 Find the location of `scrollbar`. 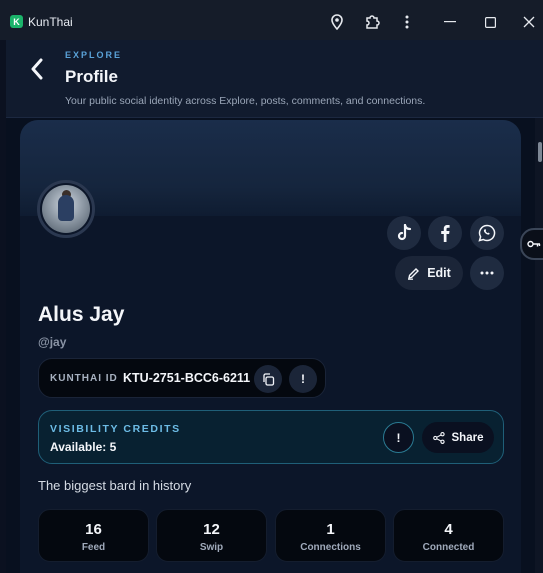

scrollbar is located at coordinates (539, 345).